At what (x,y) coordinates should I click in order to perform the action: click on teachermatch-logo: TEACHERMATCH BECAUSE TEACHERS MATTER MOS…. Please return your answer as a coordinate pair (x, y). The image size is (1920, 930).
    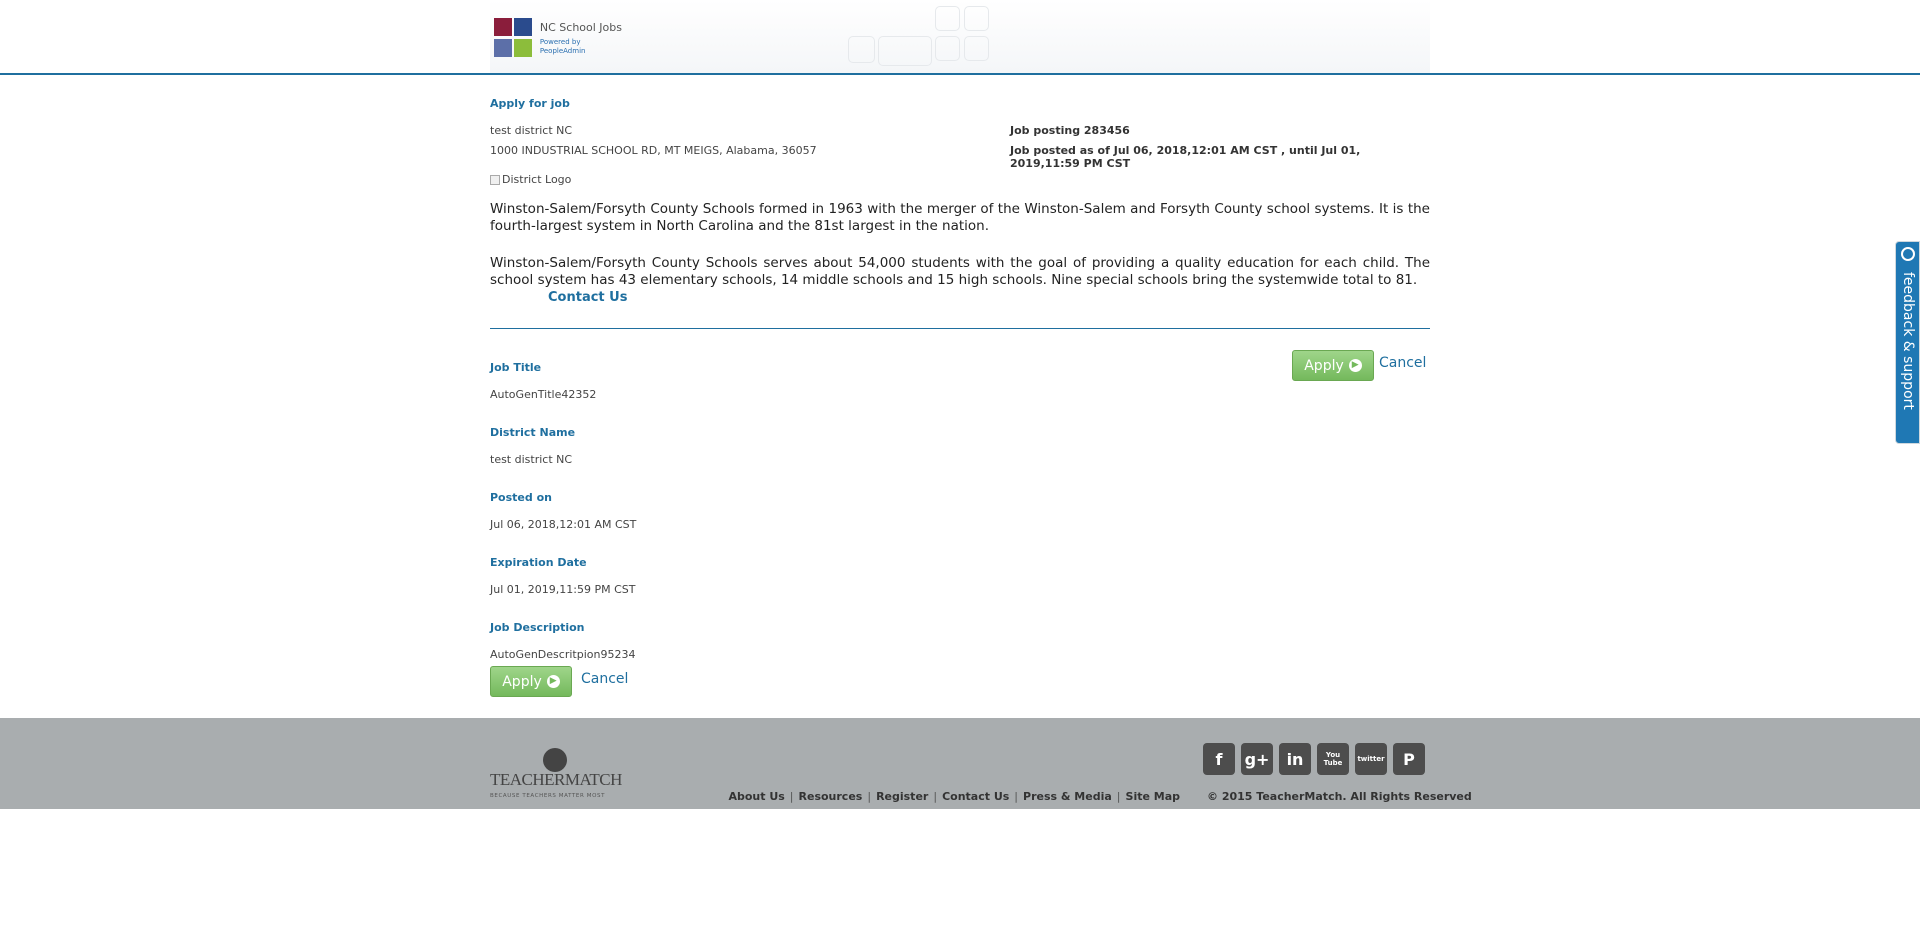
    Looking at the image, I should click on (560, 775).